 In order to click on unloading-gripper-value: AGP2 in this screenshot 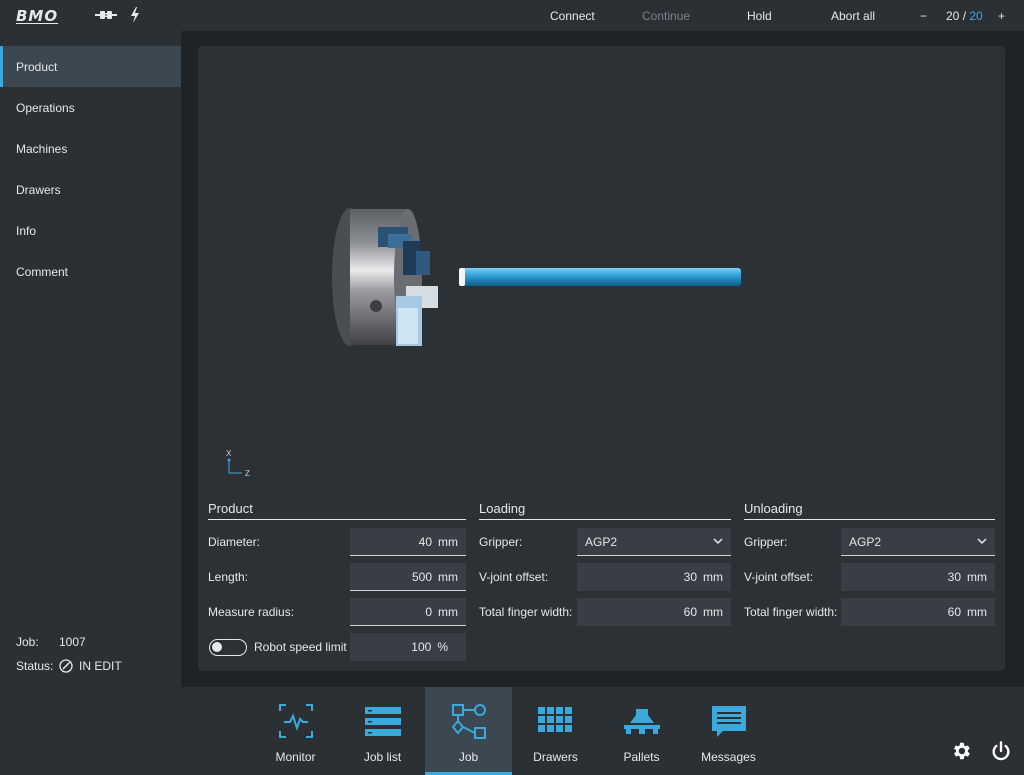, I will do `click(865, 541)`.